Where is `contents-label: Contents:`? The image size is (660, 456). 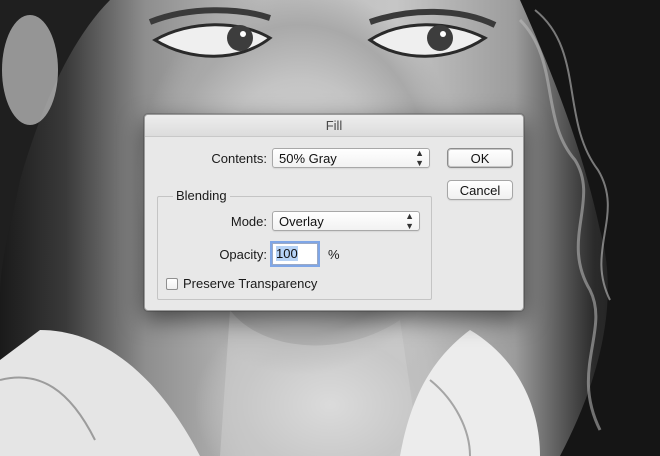
contents-label: Contents: is located at coordinates (239, 158).